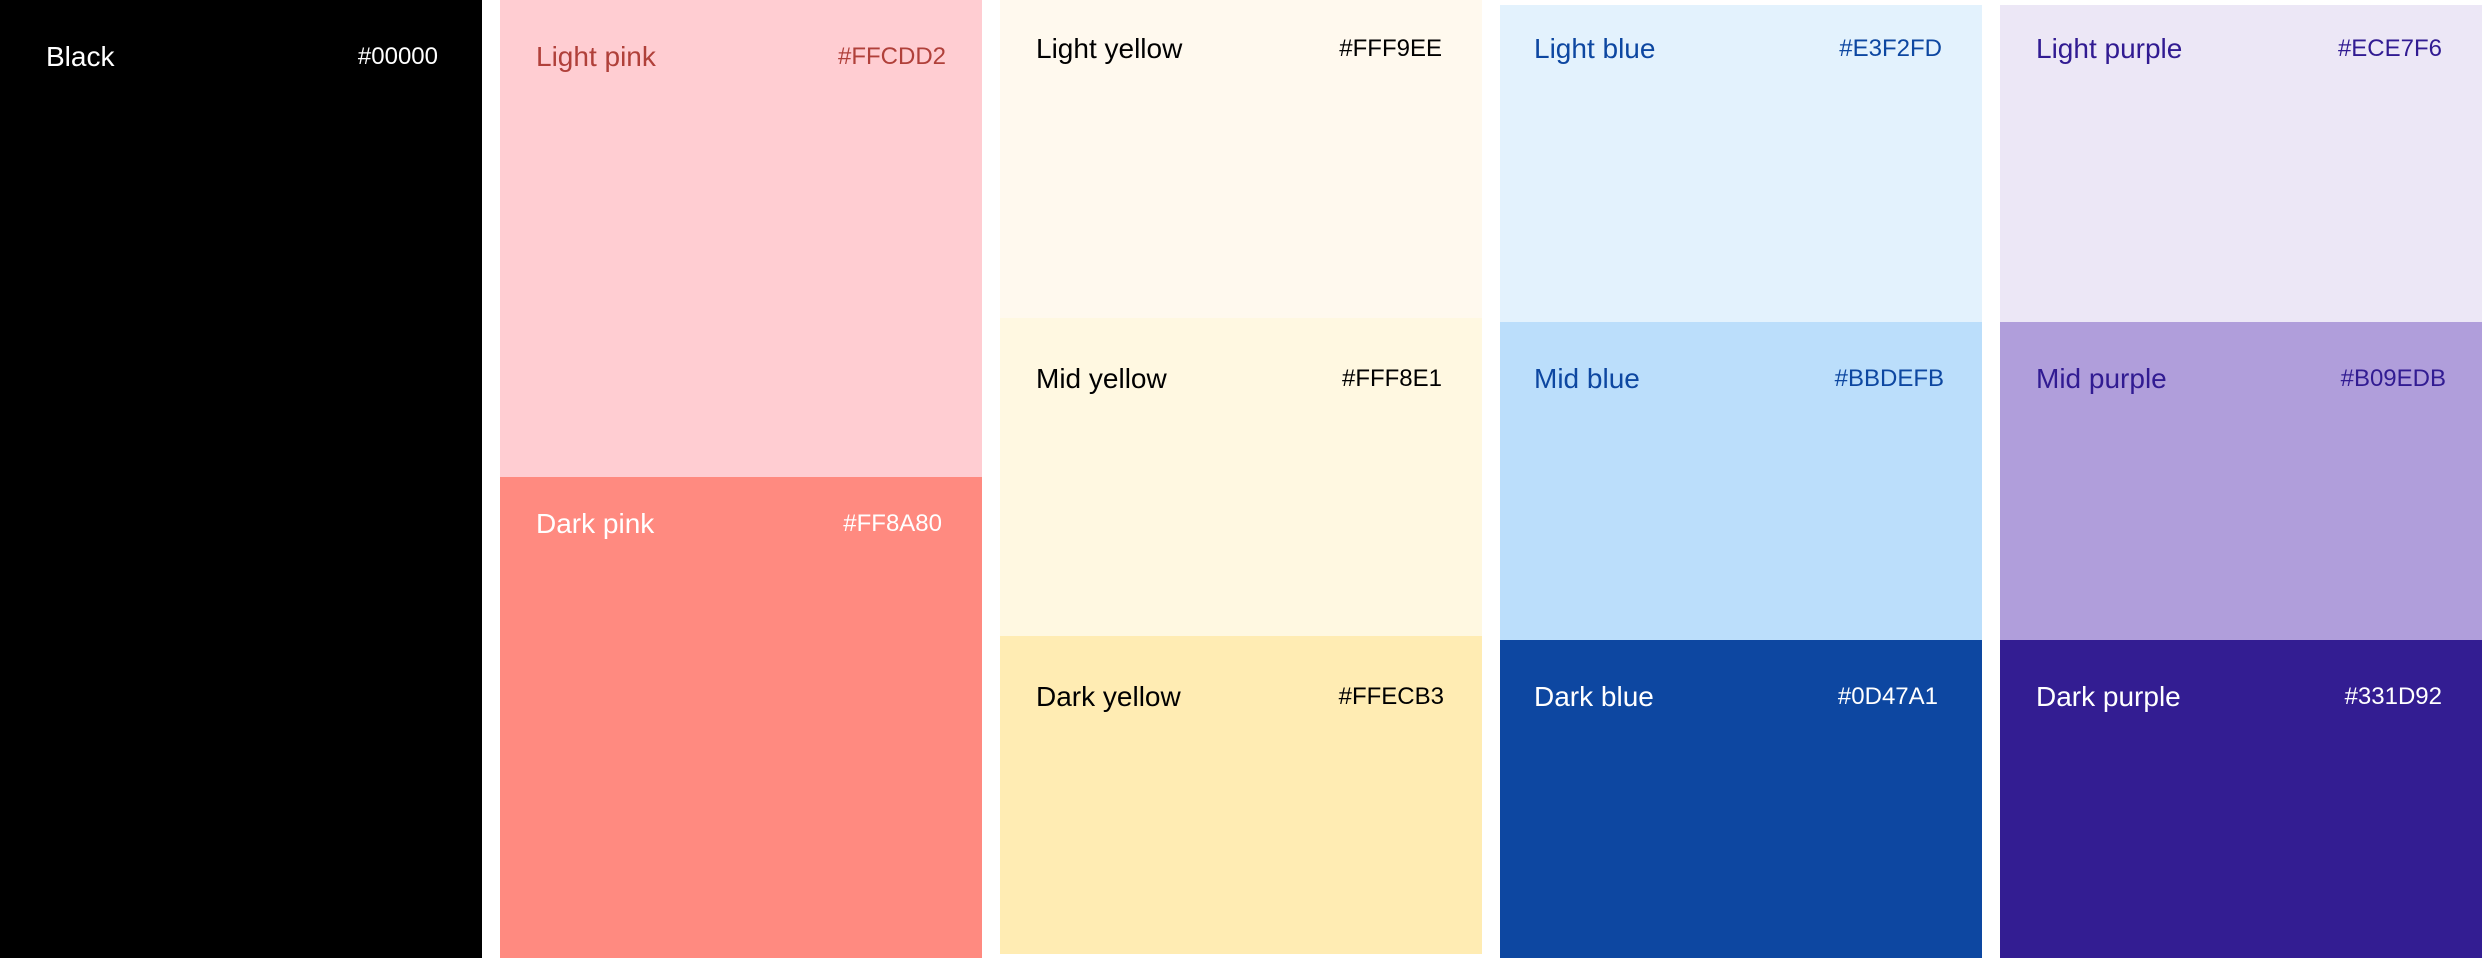 The width and height of the screenshot is (2482, 958). Describe the element at coordinates (1109, 48) in the screenshot. I see `swatch-name: Light yellow` at that location.